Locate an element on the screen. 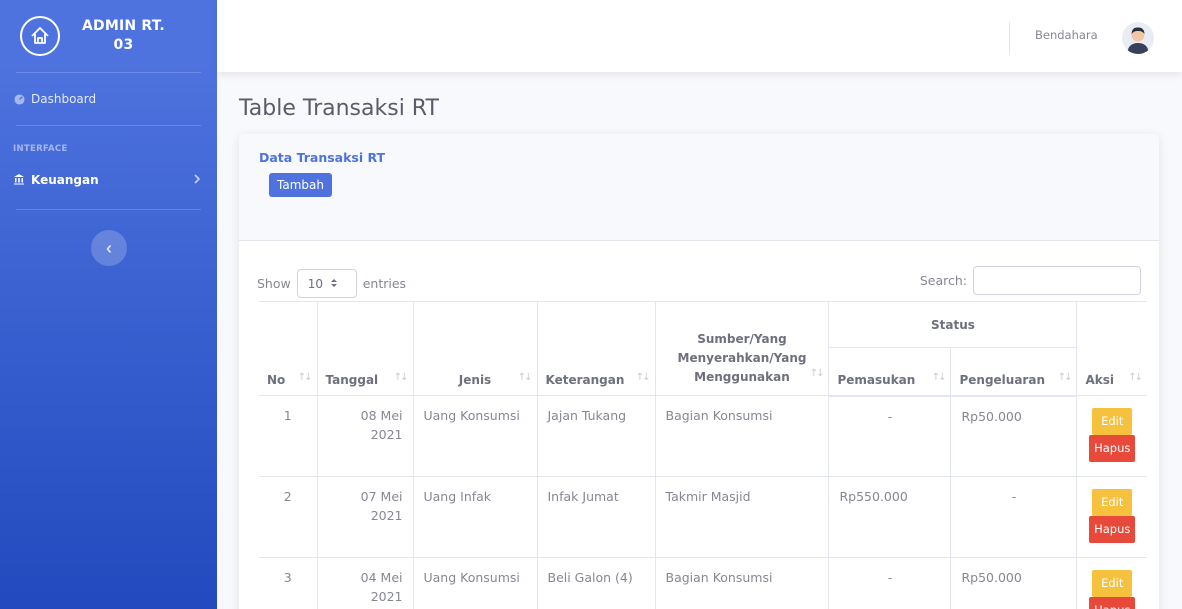 The width and height of the screenshot is (1182, 609). header-label: Sumber/Yang Menyerahkan/Yang Menggunakan is located at coordinates (742, 358).